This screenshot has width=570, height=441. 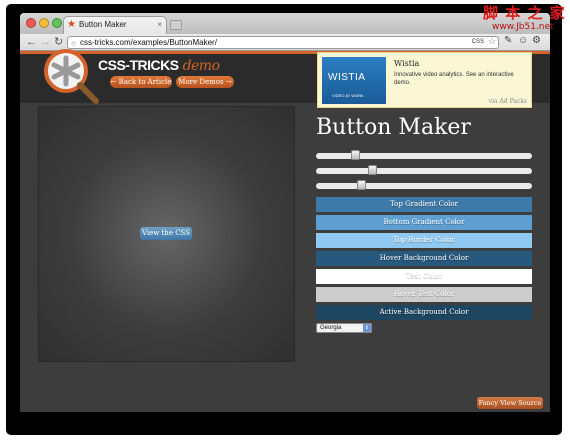 I want to click on close-tab-icon: ×, so click(x=159, y=25).